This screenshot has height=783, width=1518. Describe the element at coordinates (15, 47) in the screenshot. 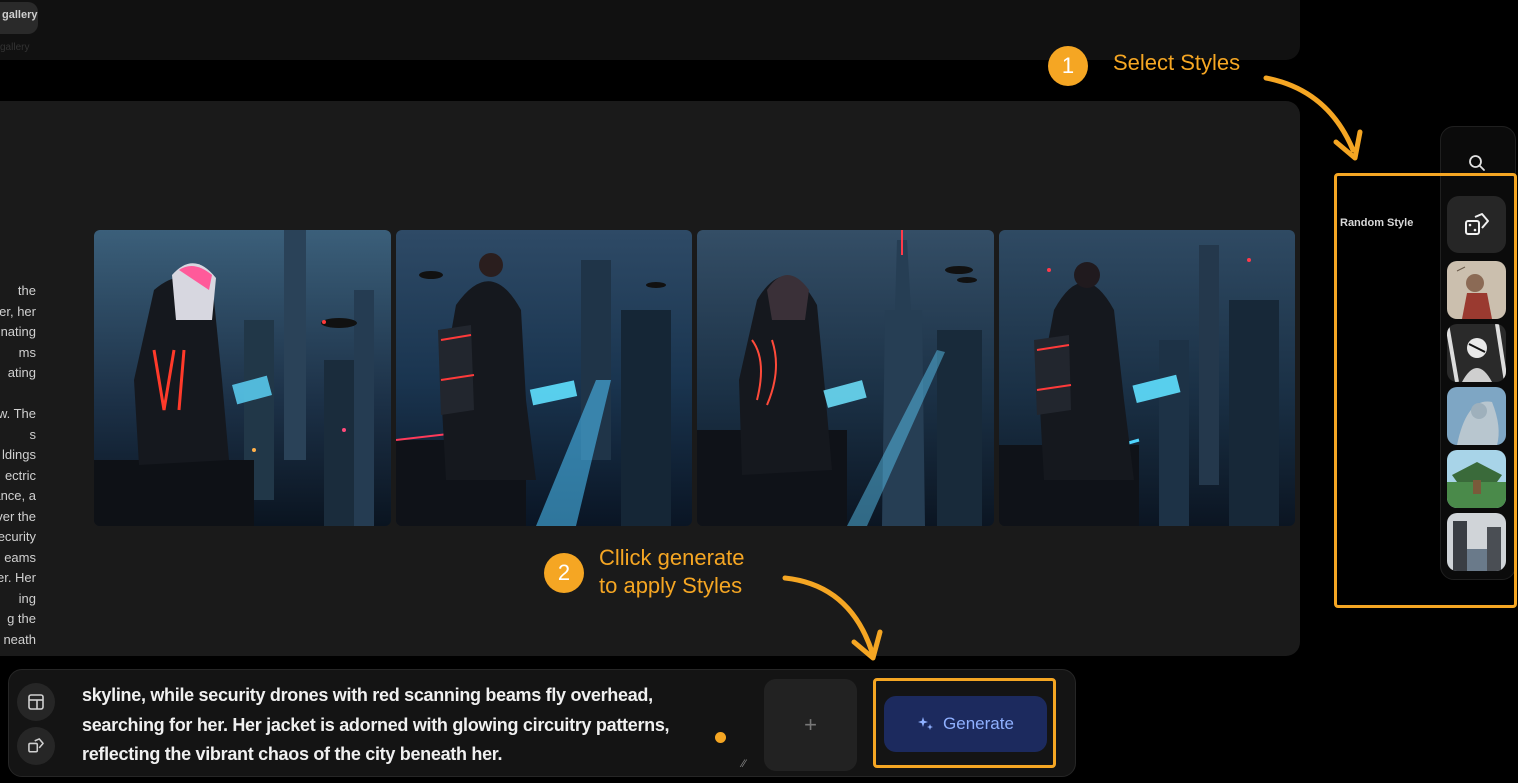

I see `top-faint-text: gallery` at that location.